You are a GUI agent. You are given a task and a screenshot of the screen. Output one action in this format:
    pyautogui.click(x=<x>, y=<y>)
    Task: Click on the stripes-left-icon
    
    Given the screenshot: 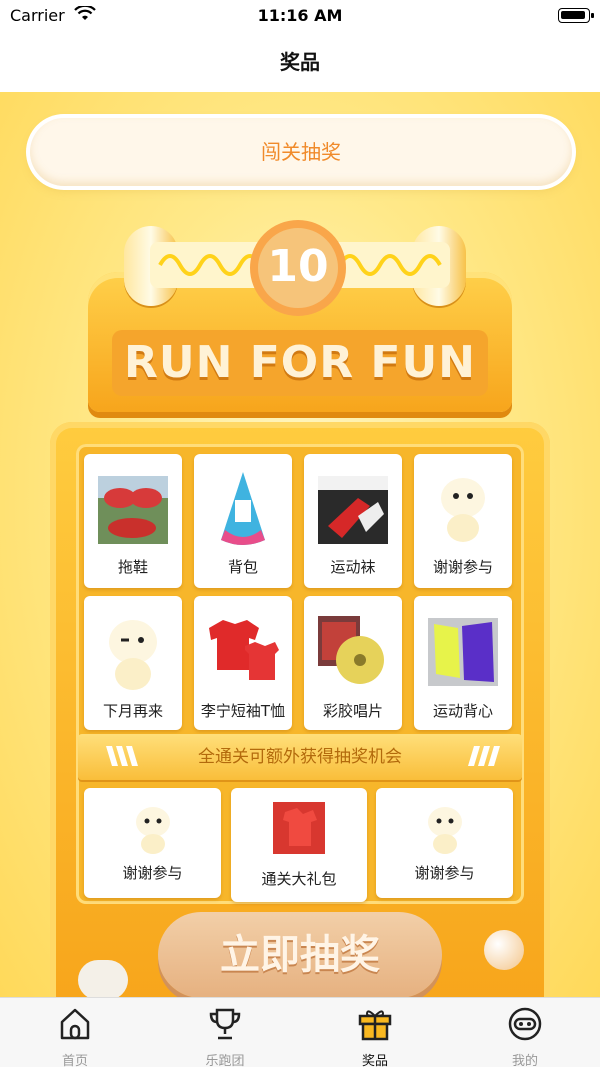 What is the action you would take?
    pyautogui.click(x=122, y=756)
    